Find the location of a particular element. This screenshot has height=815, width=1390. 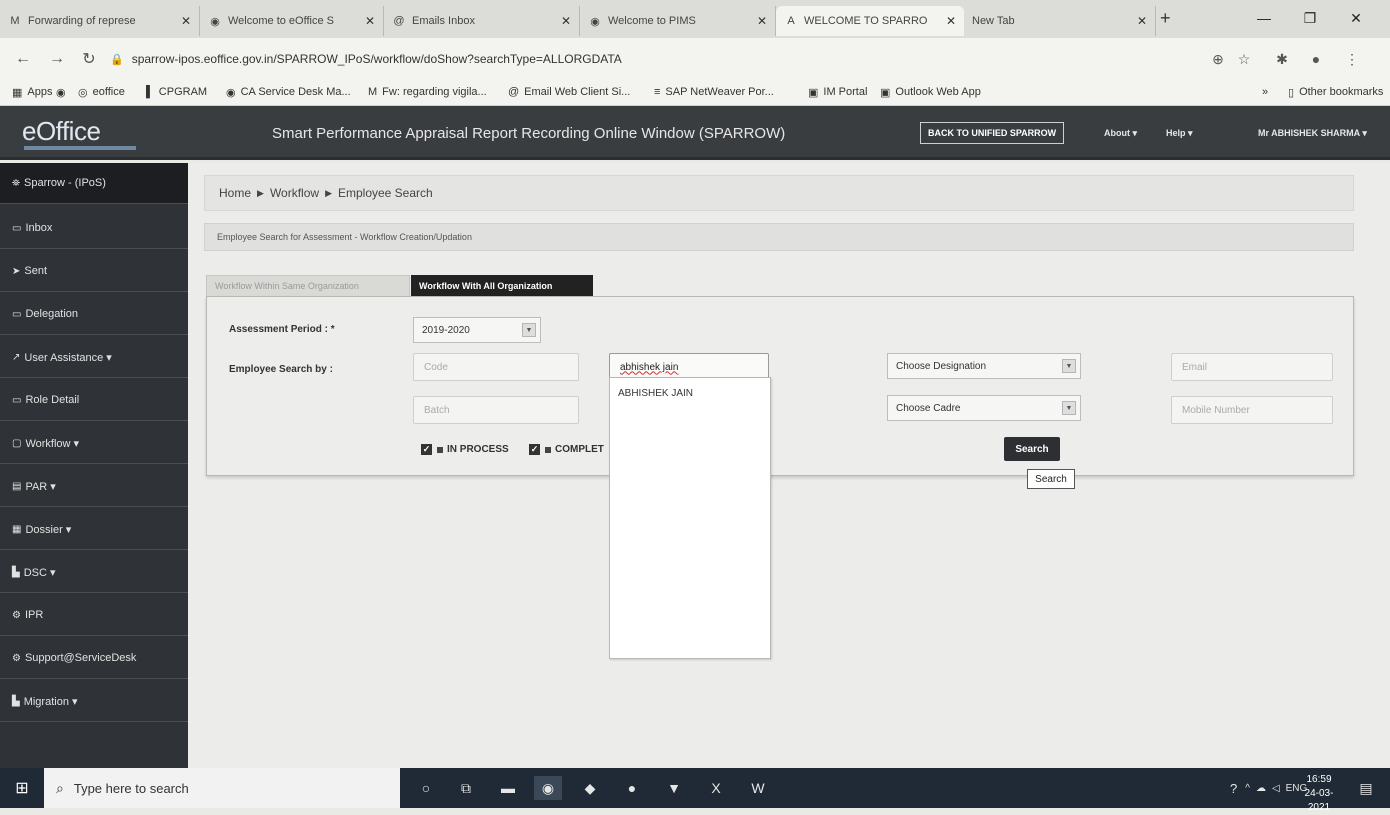

user-menu: Mr ABHISHEK SHARMA ▾ is located at coordinates (1312, 133).